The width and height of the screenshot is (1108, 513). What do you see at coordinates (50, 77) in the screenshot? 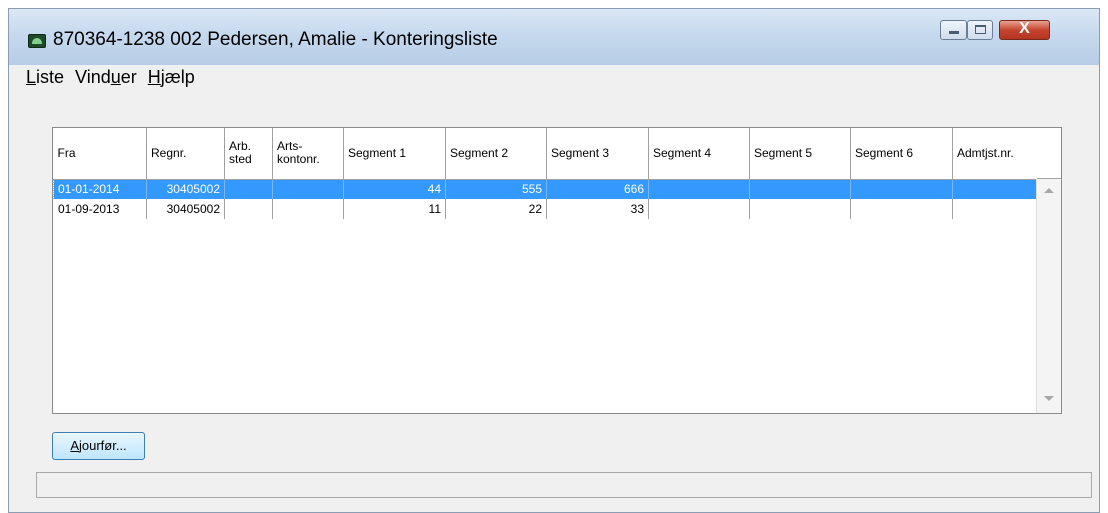
I see `menu-liste-label: iste` at bounding box center [50, 77].